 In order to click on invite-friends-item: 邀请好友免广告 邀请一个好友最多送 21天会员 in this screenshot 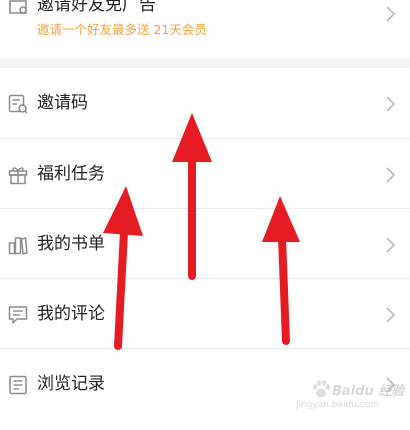, I will do `click(205, 29)`.